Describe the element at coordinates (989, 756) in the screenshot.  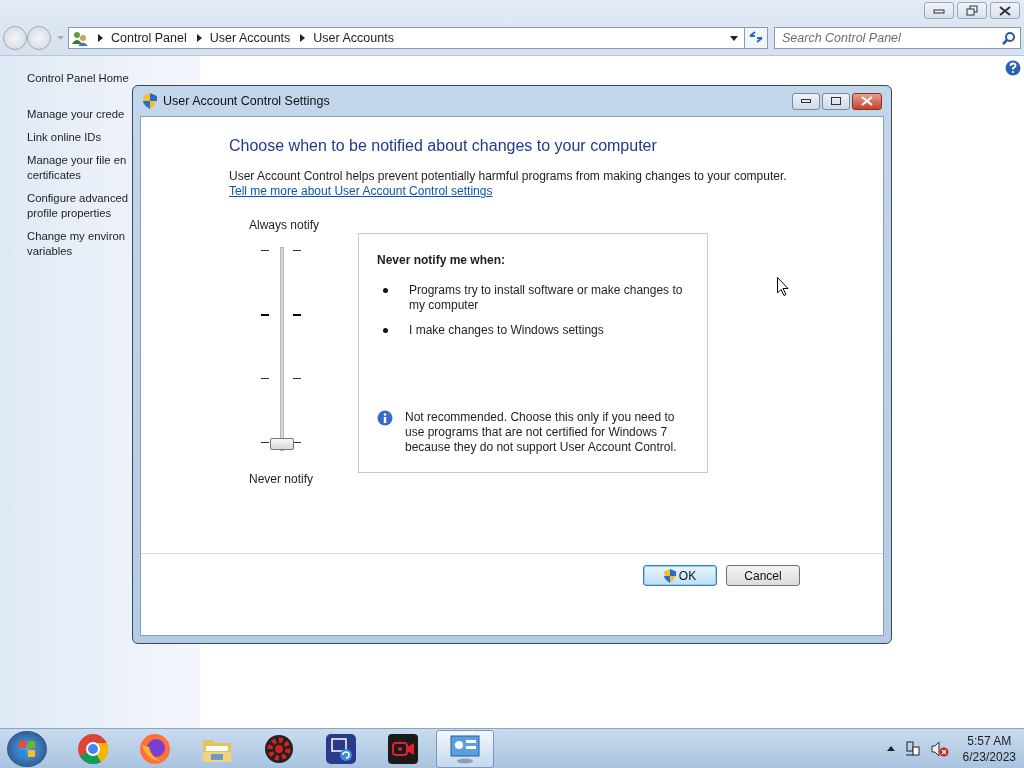
I see `clock-date: 6/23/2023` at that location.